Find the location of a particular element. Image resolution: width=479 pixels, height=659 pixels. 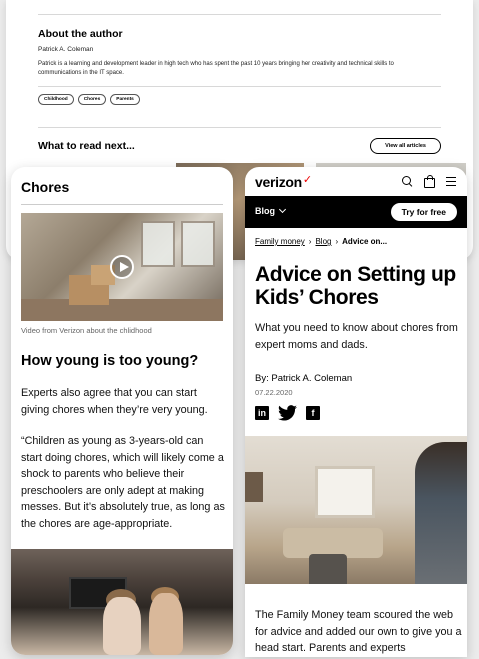

tag-parents: Parents is located at coordinates (125, 99).